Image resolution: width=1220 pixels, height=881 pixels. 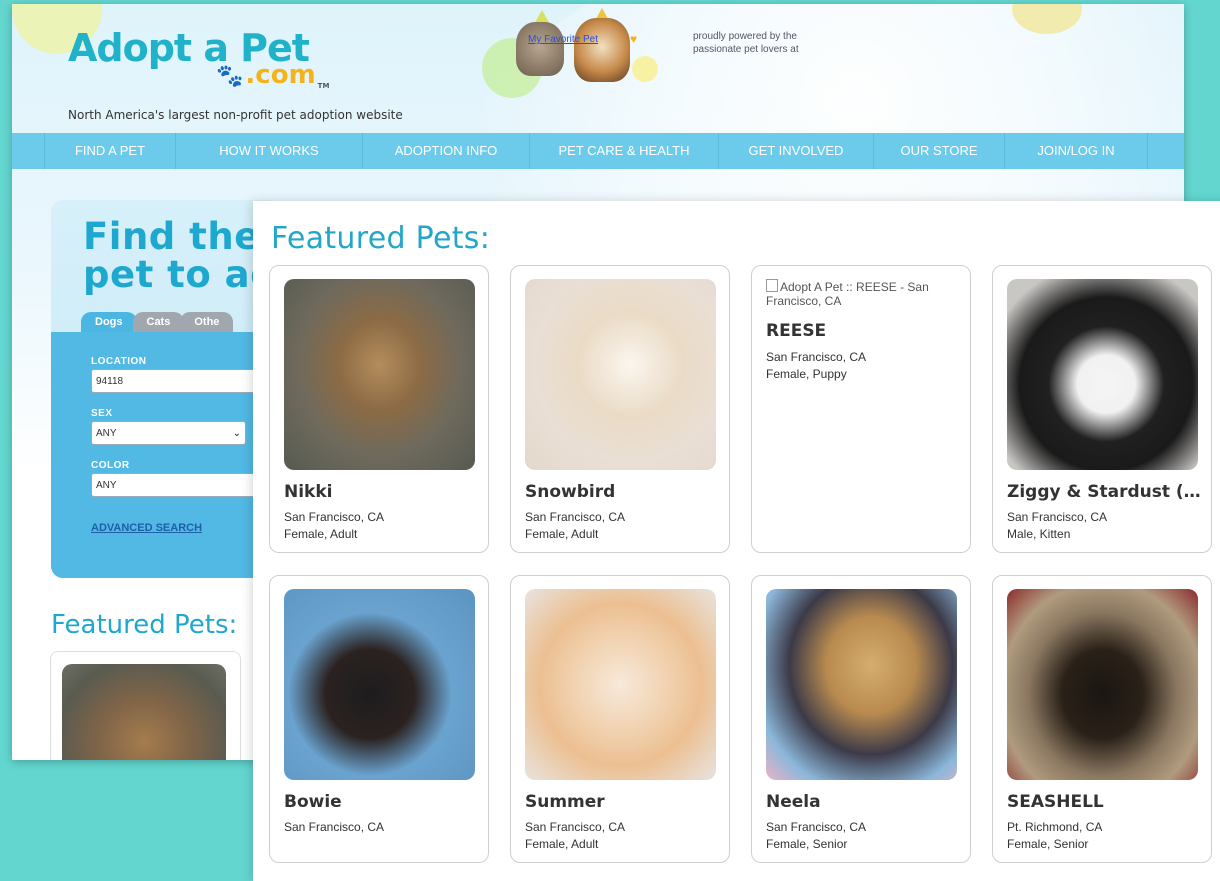 I want to click on chevron-down-icon: ⌄, so click(x=236, y=433).